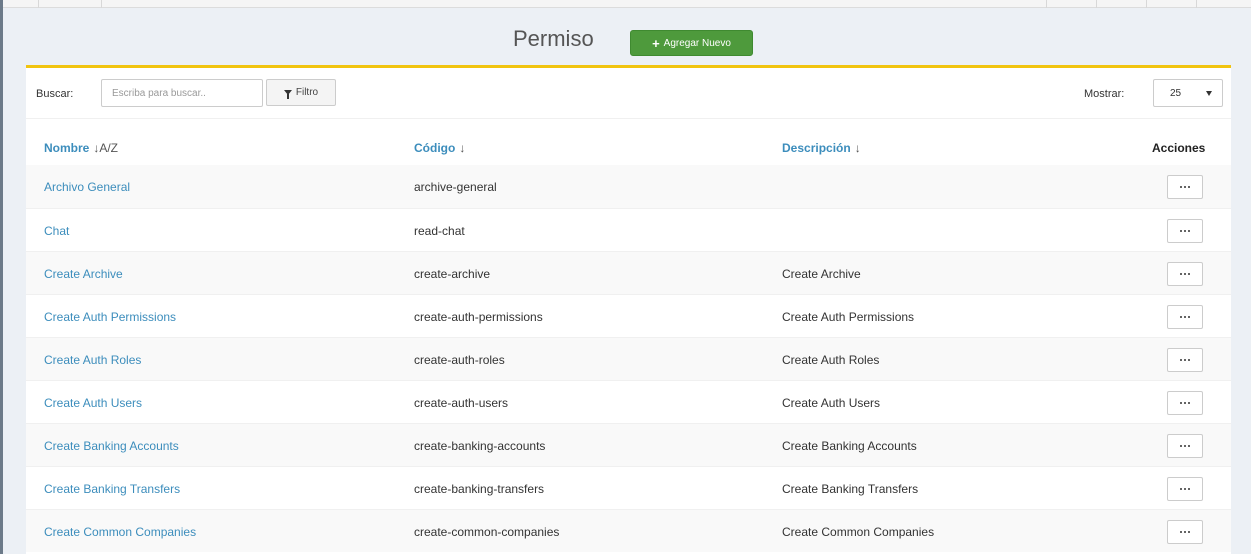  What do you see at coordinates (459, 360) in the screenshot?
I see `permission-code: create-auth-roles` at bounding box center [459, 360].